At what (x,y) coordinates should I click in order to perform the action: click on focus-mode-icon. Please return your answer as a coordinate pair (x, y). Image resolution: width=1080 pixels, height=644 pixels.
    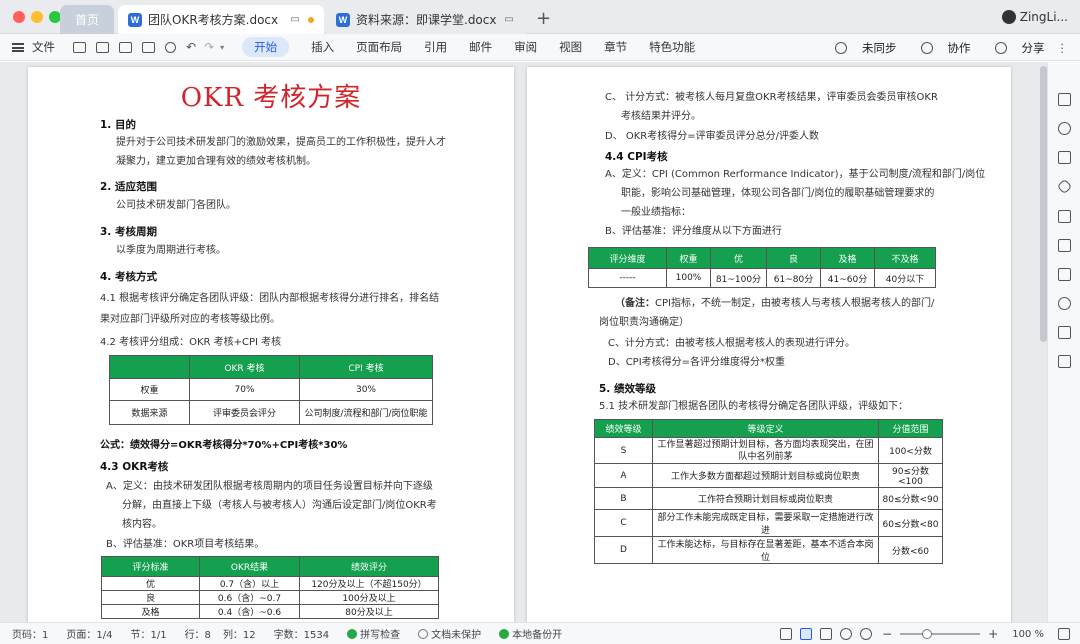
    Looking at the image, I should click on (786, 634).